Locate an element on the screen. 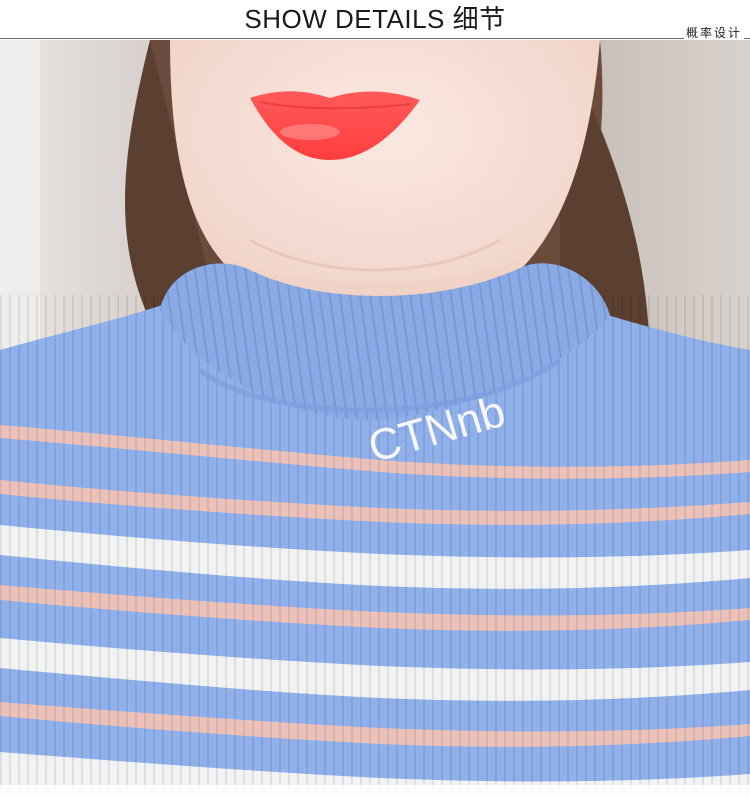 The height and width of the screenshot is (797, 750). detail-header: SHOW DETAILS 细节 概率设计 is located at coordinates (375, 20).